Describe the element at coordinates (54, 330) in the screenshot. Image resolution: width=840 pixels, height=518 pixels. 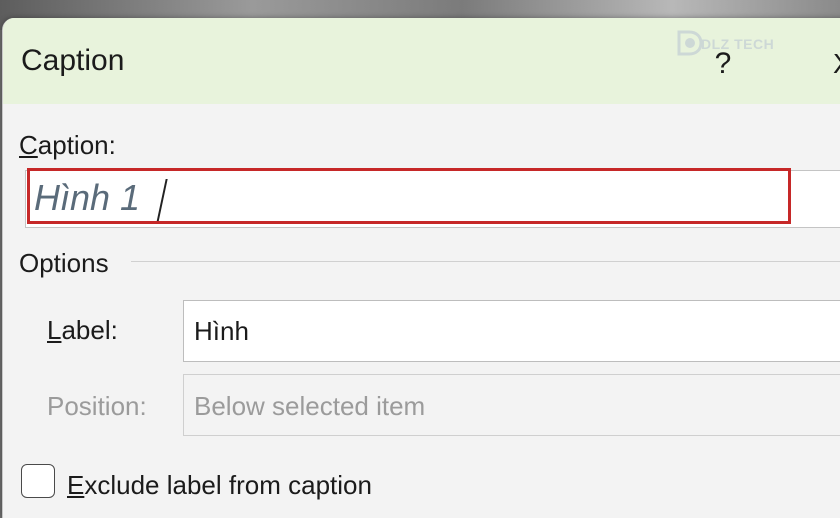
I see `label-mnemonic: L` at that location.